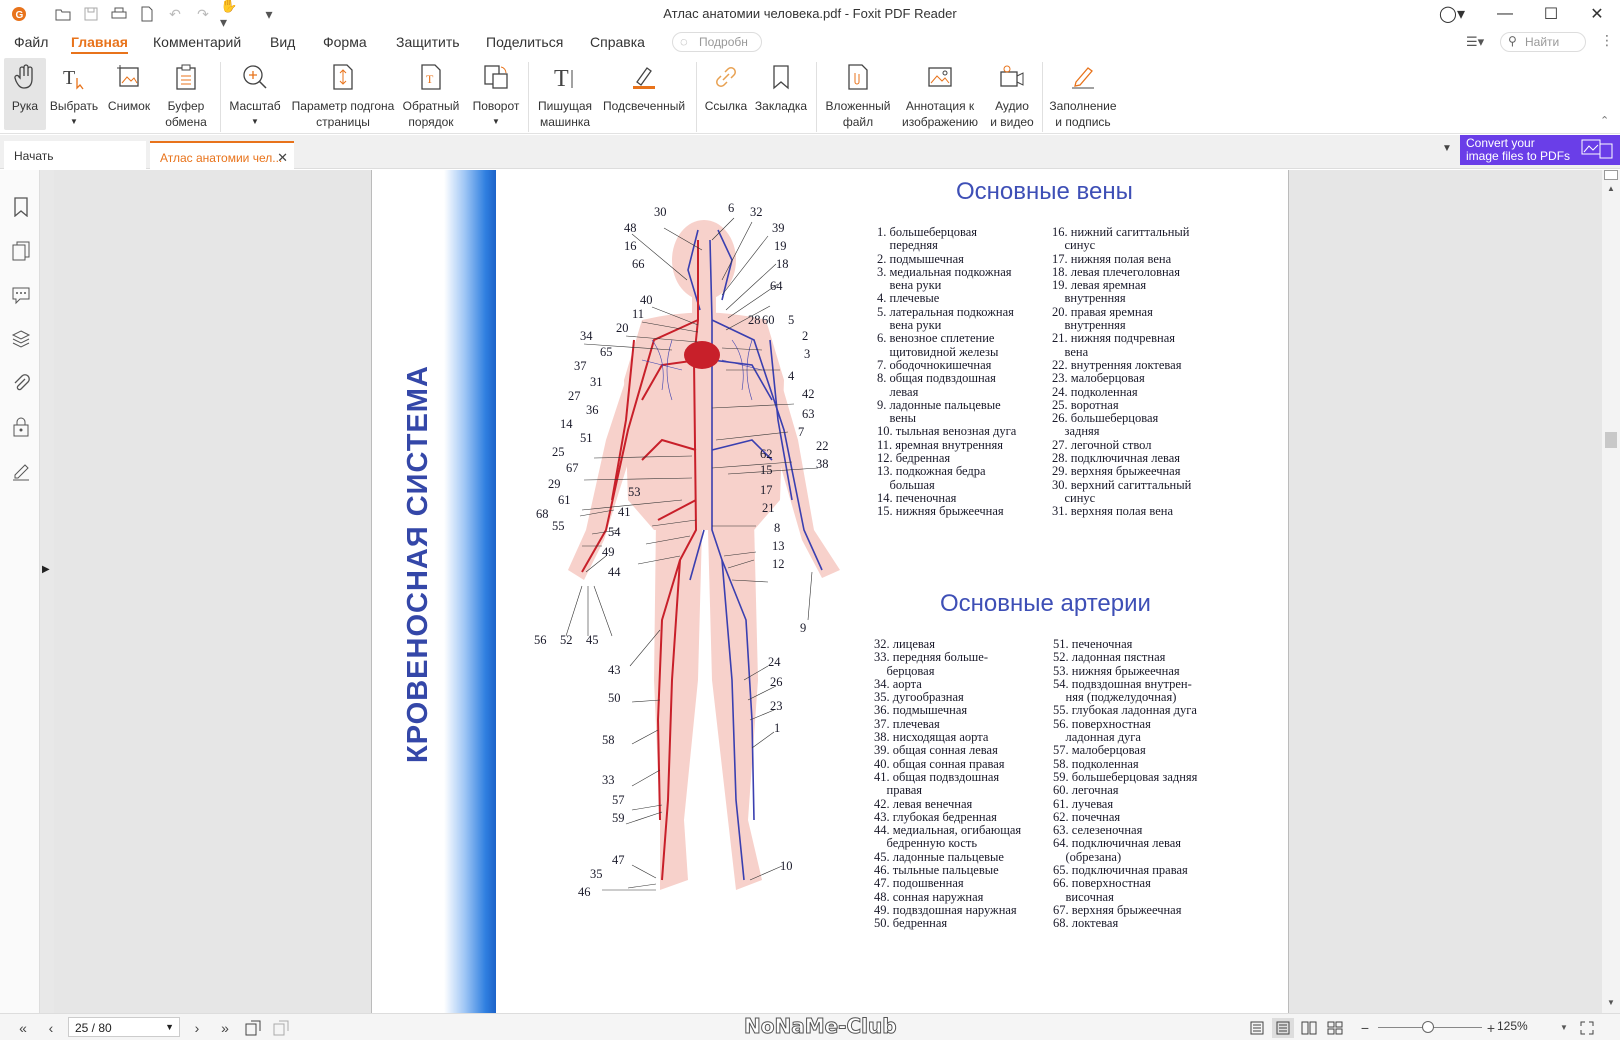 This screenshot has height=1040, width=1620. I want to click on svg-text: 52, so click(566, 640).